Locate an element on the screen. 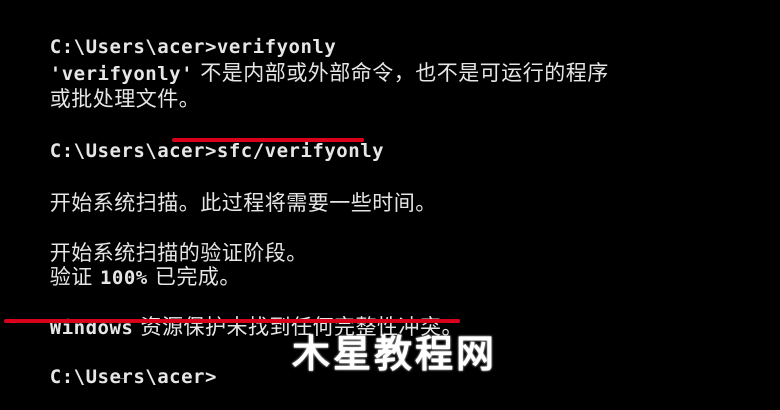 The image size is (780, 410). watermark-logo: 木星教程网 is located at coordinates (395, 354).